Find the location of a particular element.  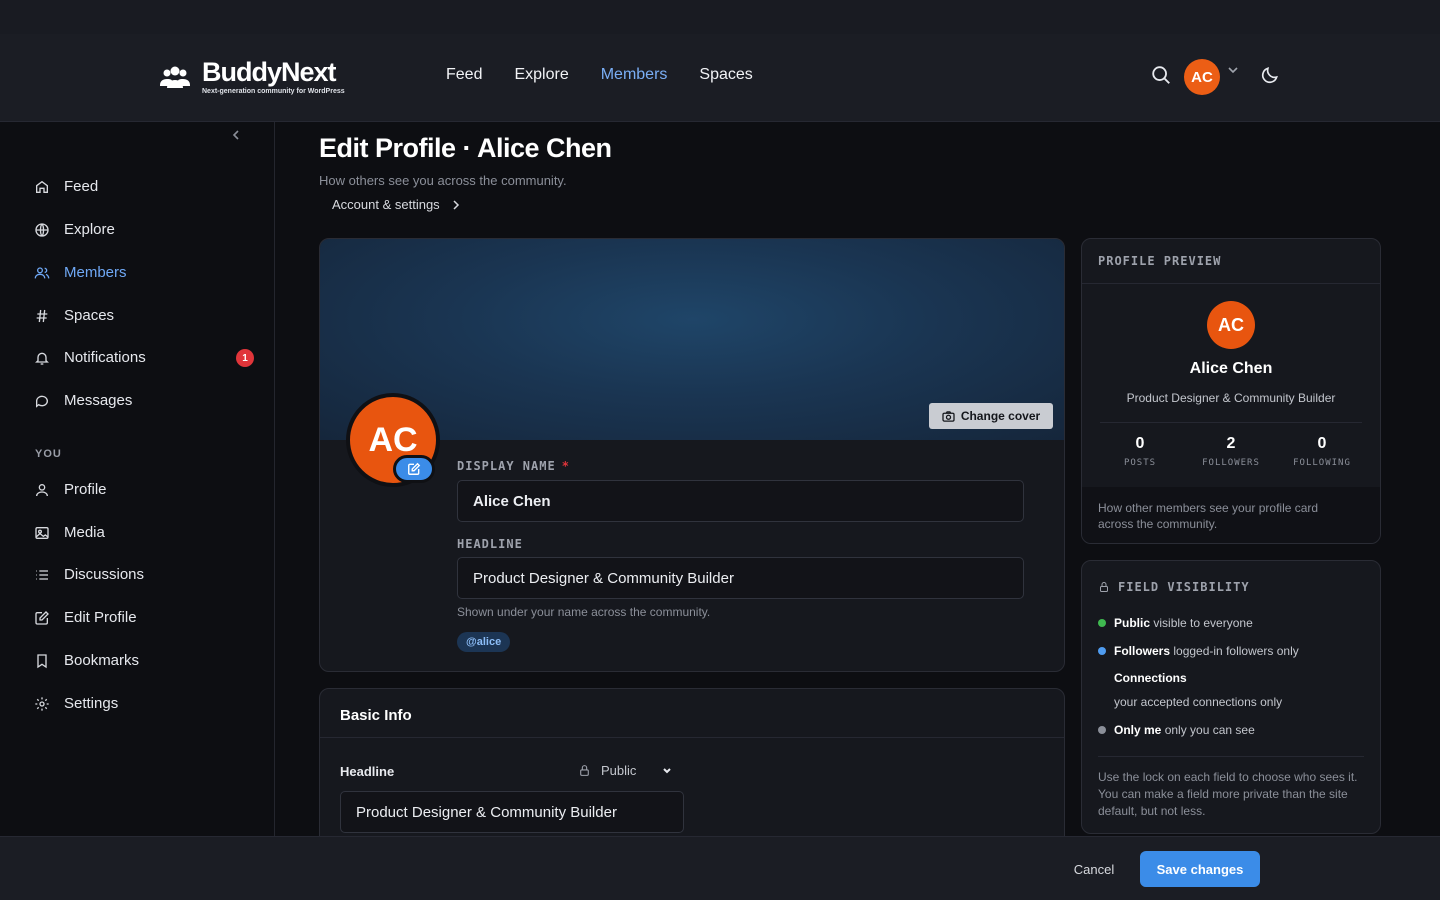

sidebar-item-edit-profile: Edit Profile is located at coordinates (85, 617).